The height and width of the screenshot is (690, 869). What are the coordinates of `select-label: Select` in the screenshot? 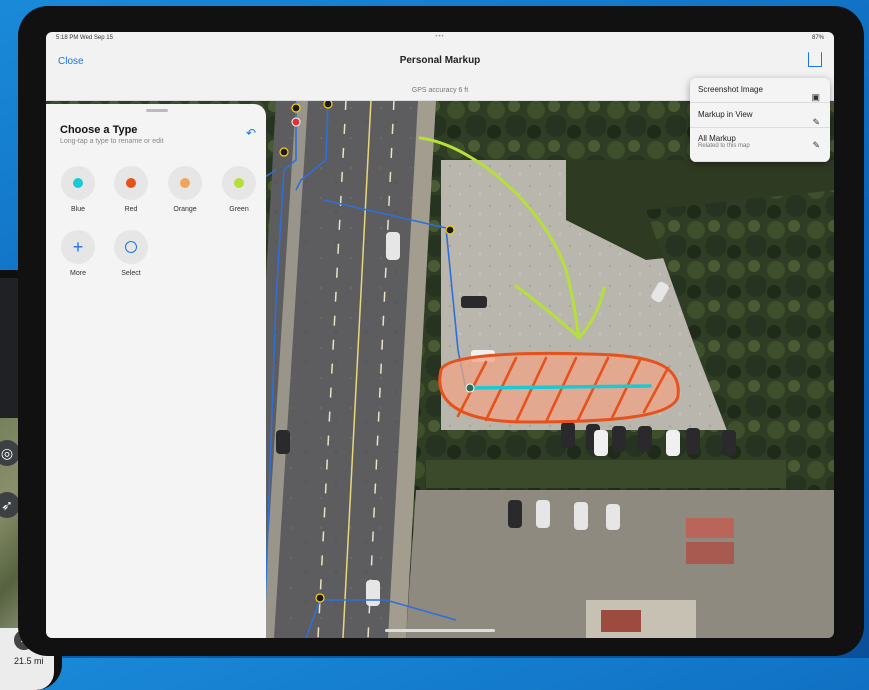 It's located at (131, 273).